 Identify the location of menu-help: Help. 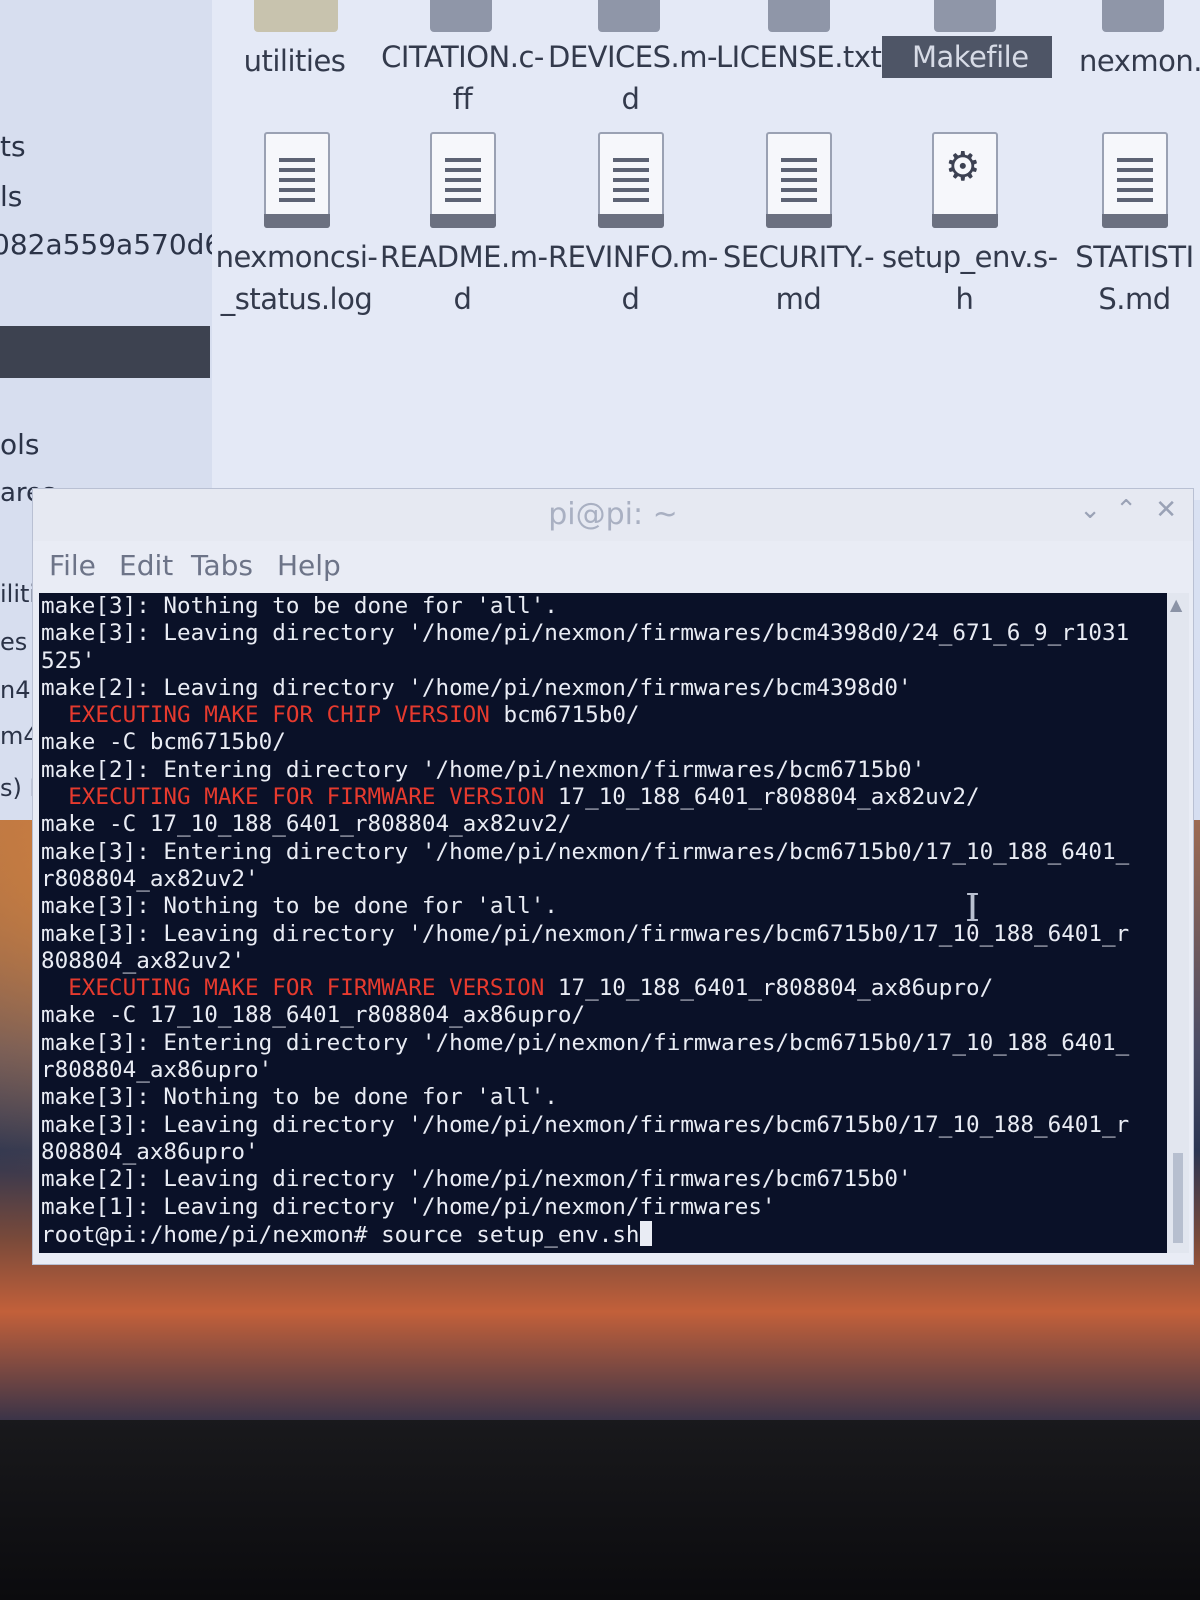
(309, 565).